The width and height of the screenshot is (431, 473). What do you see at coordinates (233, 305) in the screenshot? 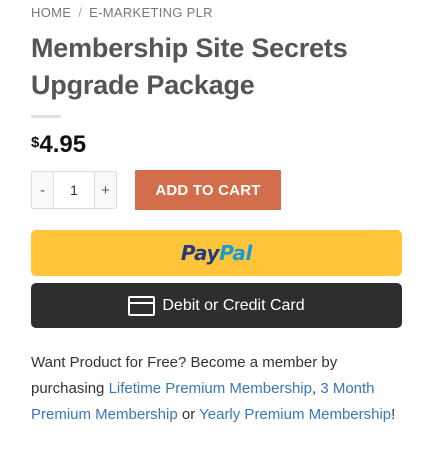
I see `card-button-label: Debit or Credit Card` at bounding box center [233, 305].